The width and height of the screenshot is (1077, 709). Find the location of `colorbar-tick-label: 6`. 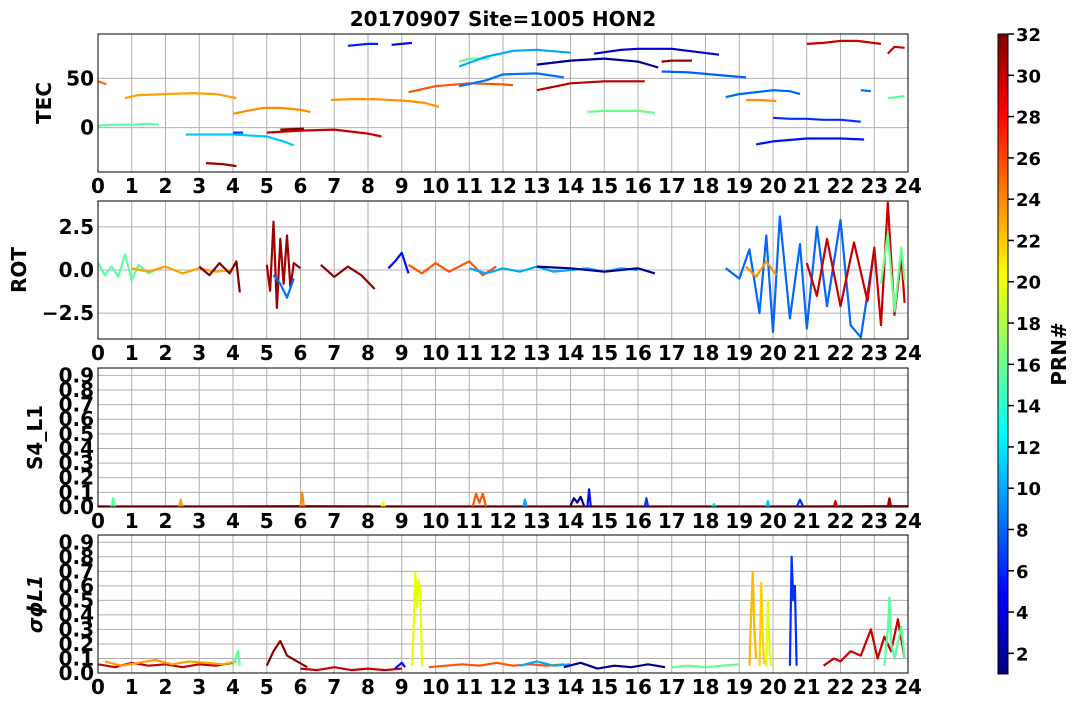

colorbar-tick-label: 6 is located at coordinates (1022, 572).